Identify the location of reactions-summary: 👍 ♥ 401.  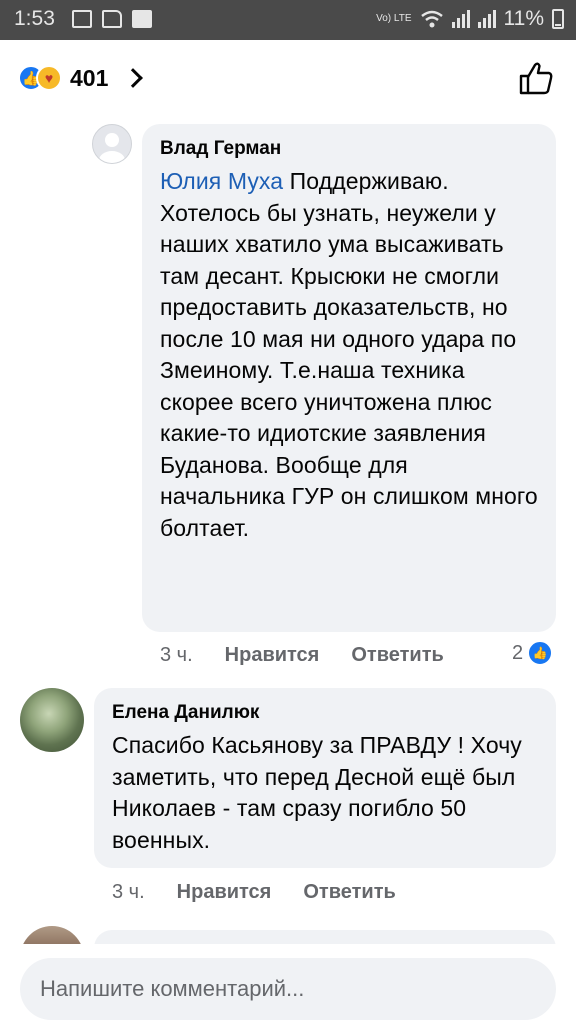
(81, 78).